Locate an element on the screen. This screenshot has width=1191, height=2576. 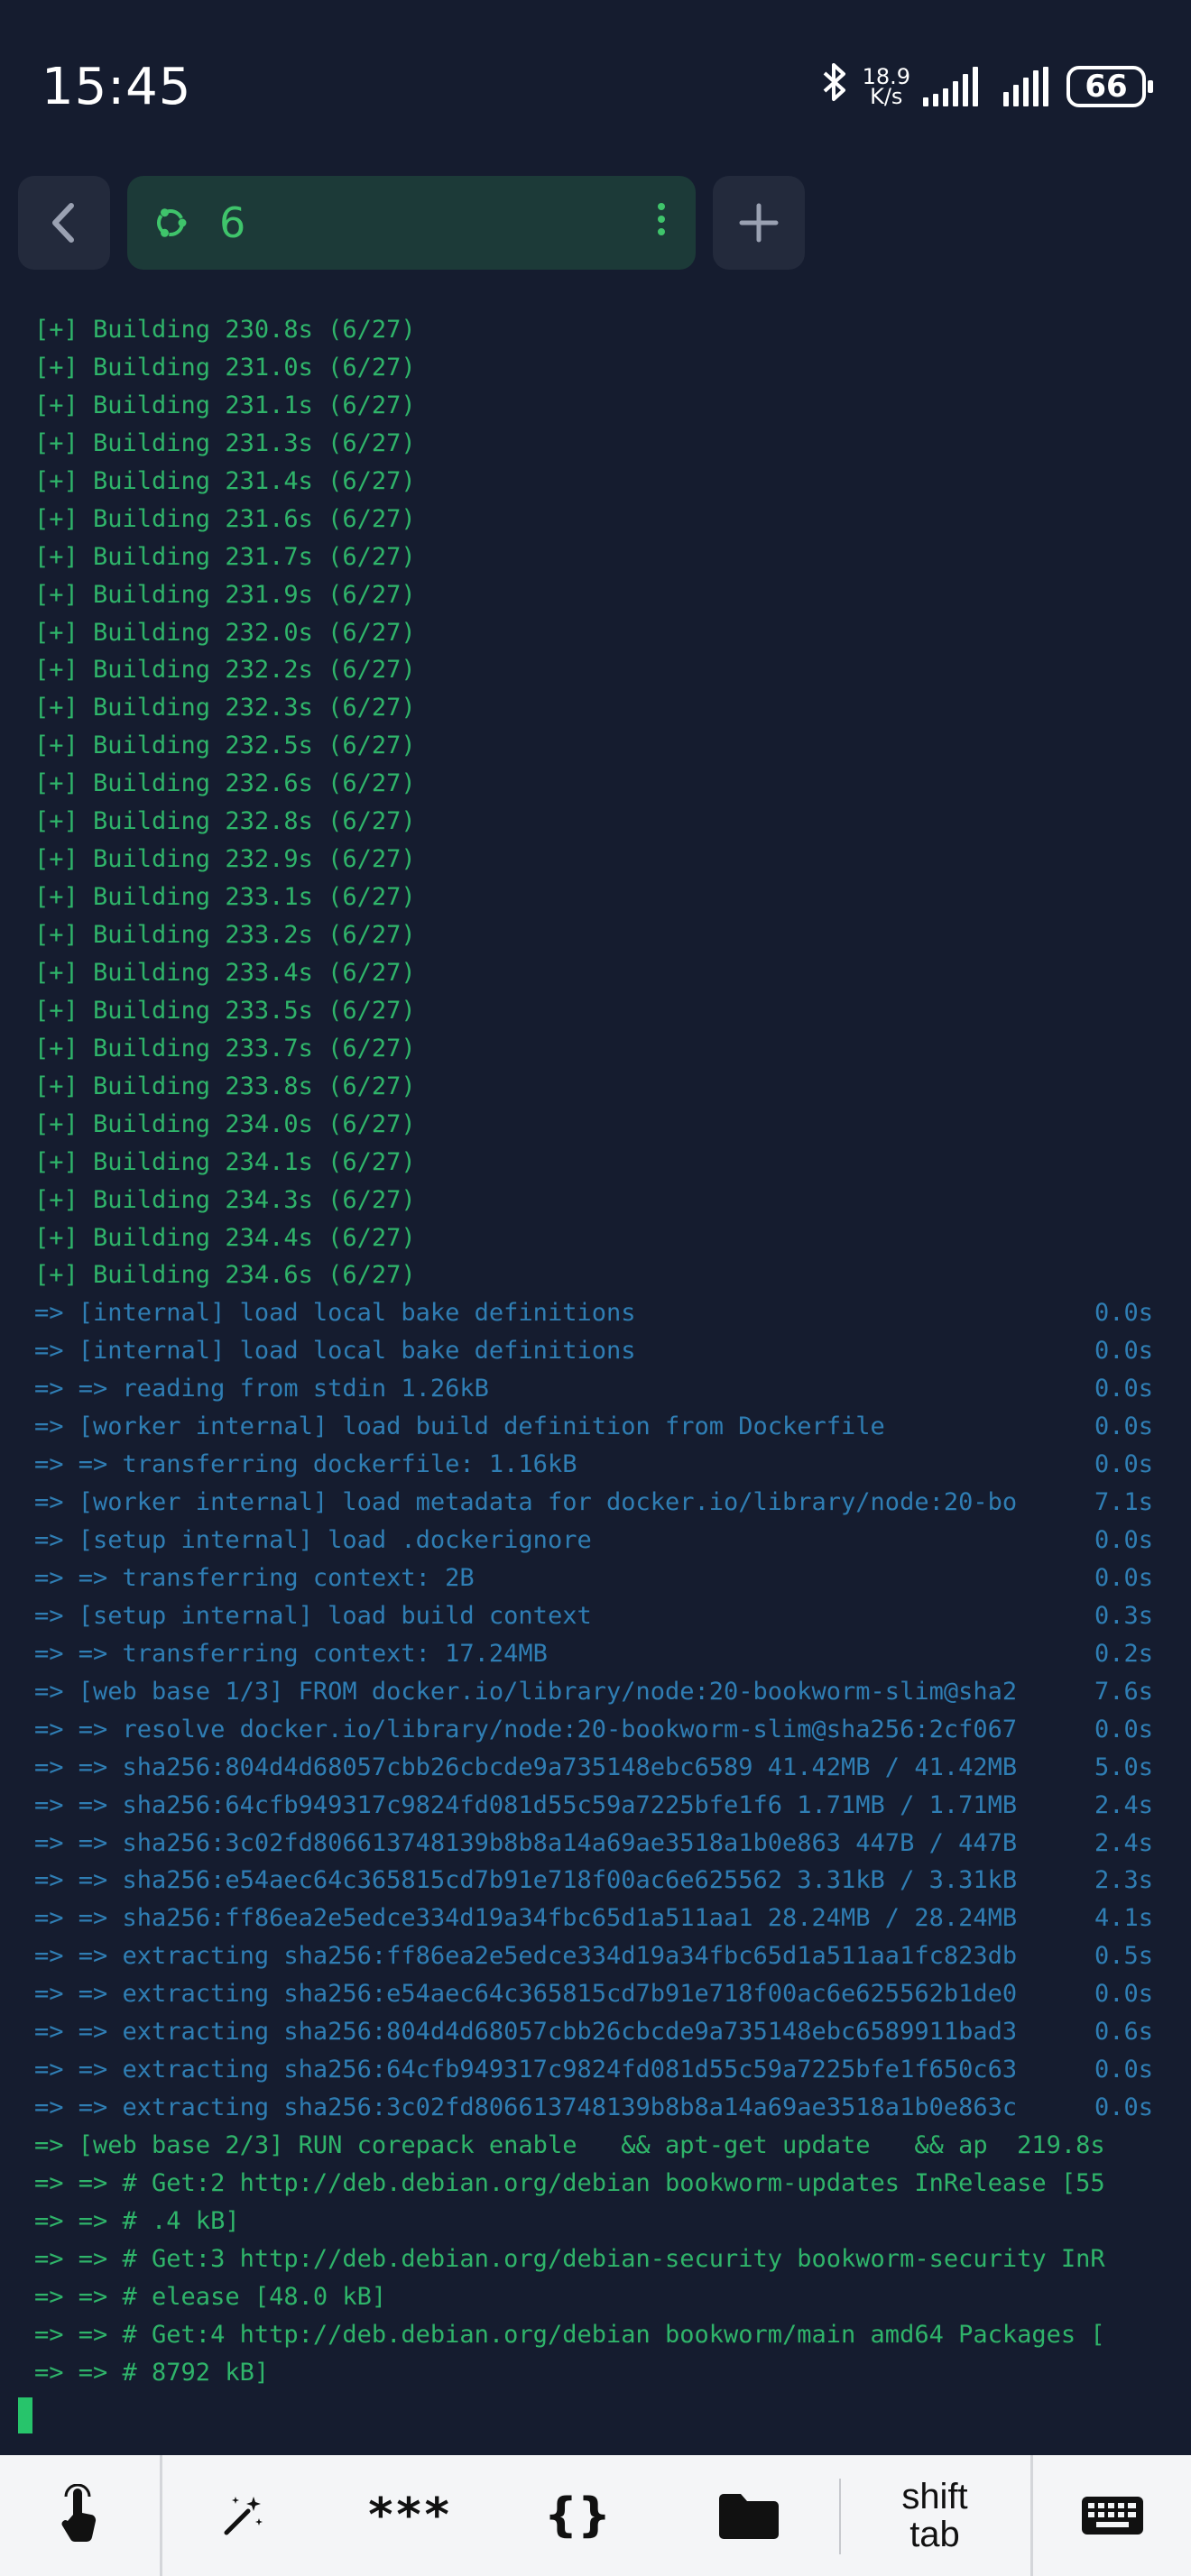
braces-key: {} is located at coordinates (577, 2516).